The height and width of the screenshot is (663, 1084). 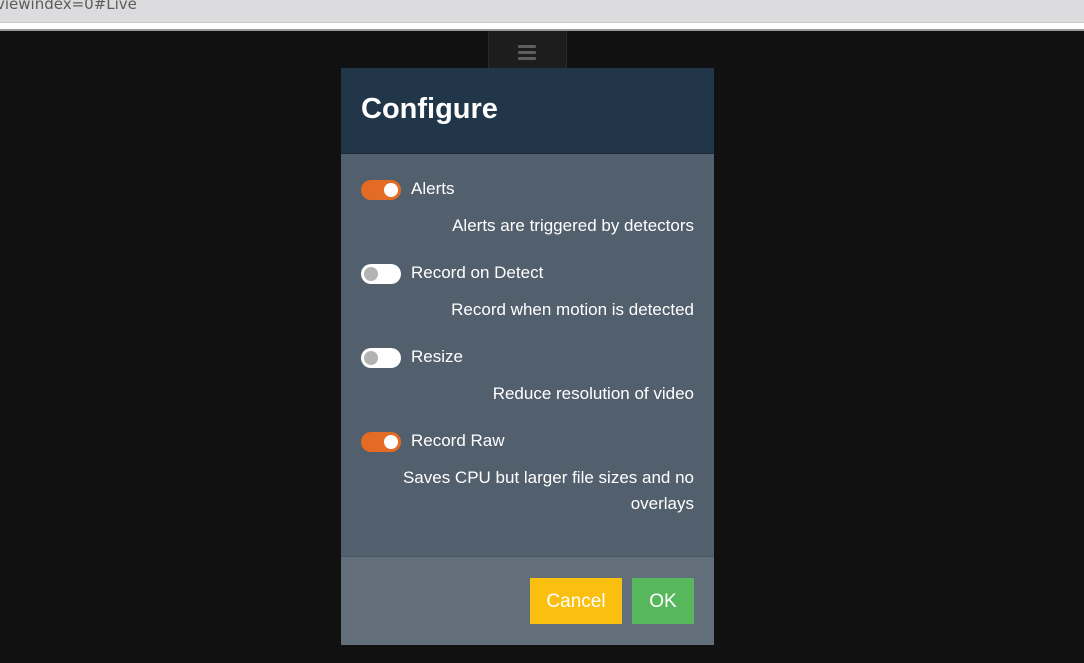 I want to click on dialog-header: Configure, so click(x=527, y=111).